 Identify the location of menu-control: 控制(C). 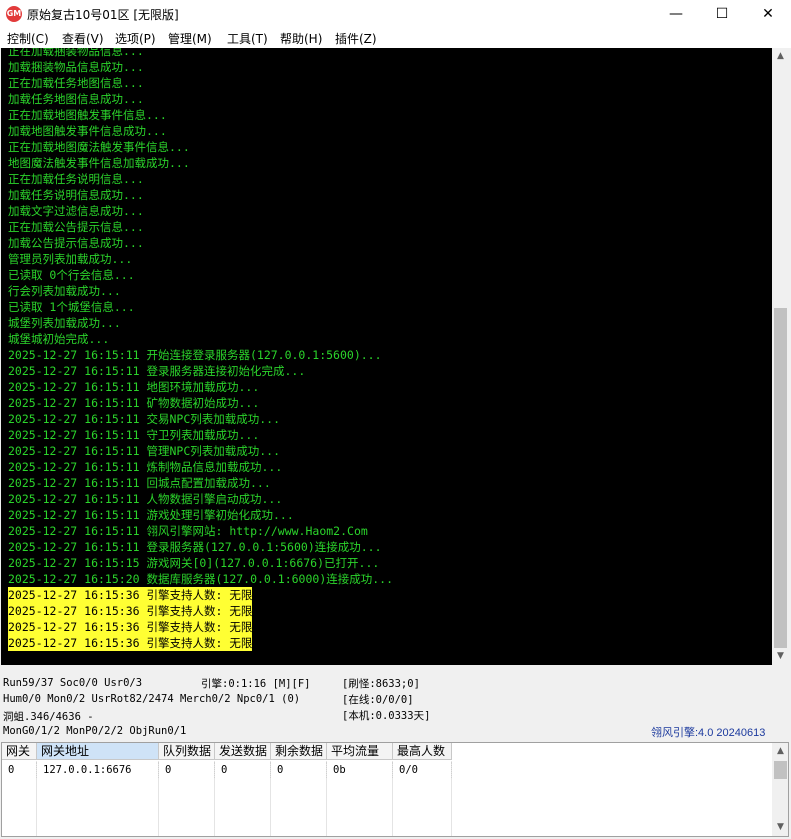
(28, 38).